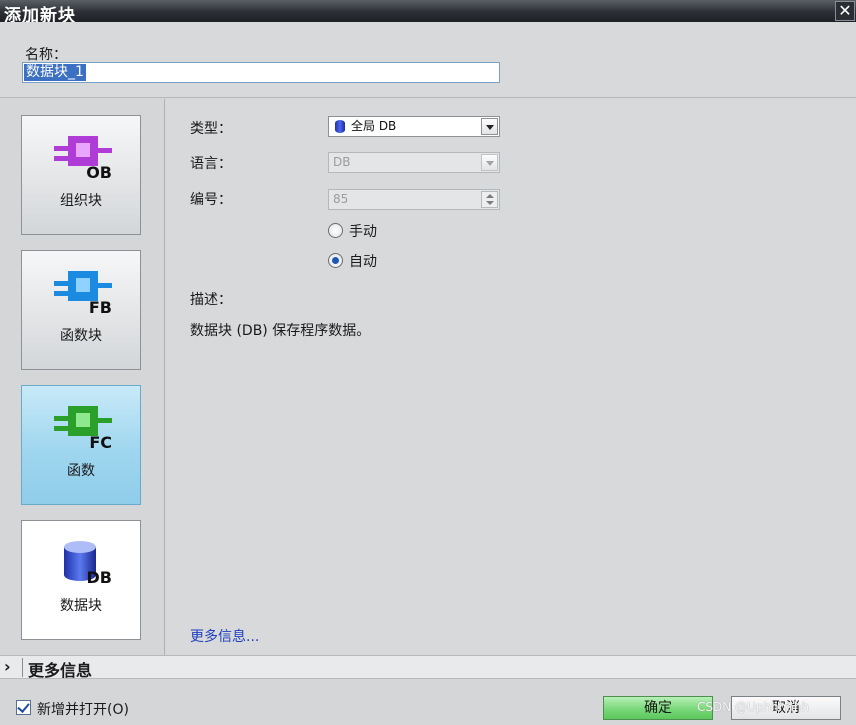  Describe the element at coordinates (428, 60) in the screenshot. I see `name-section: 名称： 数据块_1` at that location.